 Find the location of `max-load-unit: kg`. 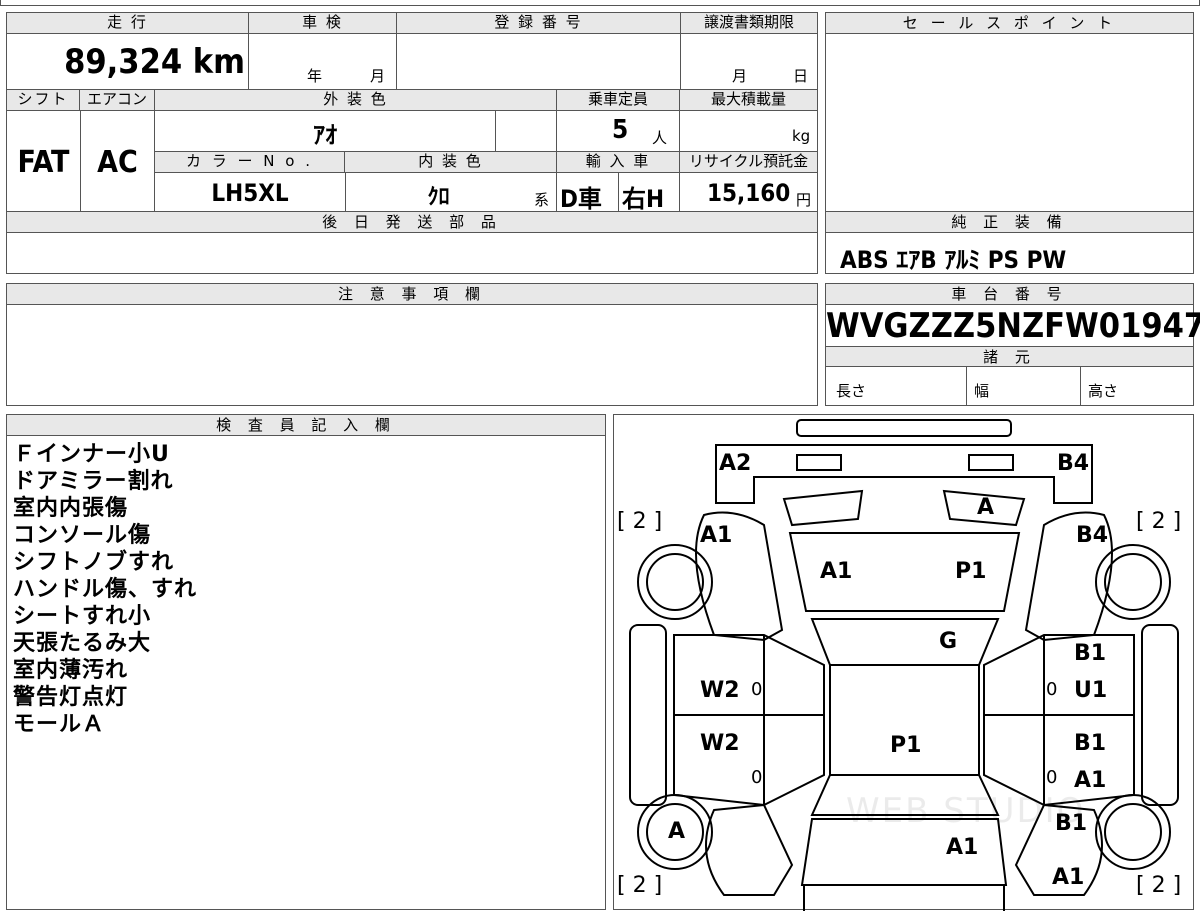

max-load-unit: kg is located at coordinates (801, 136).